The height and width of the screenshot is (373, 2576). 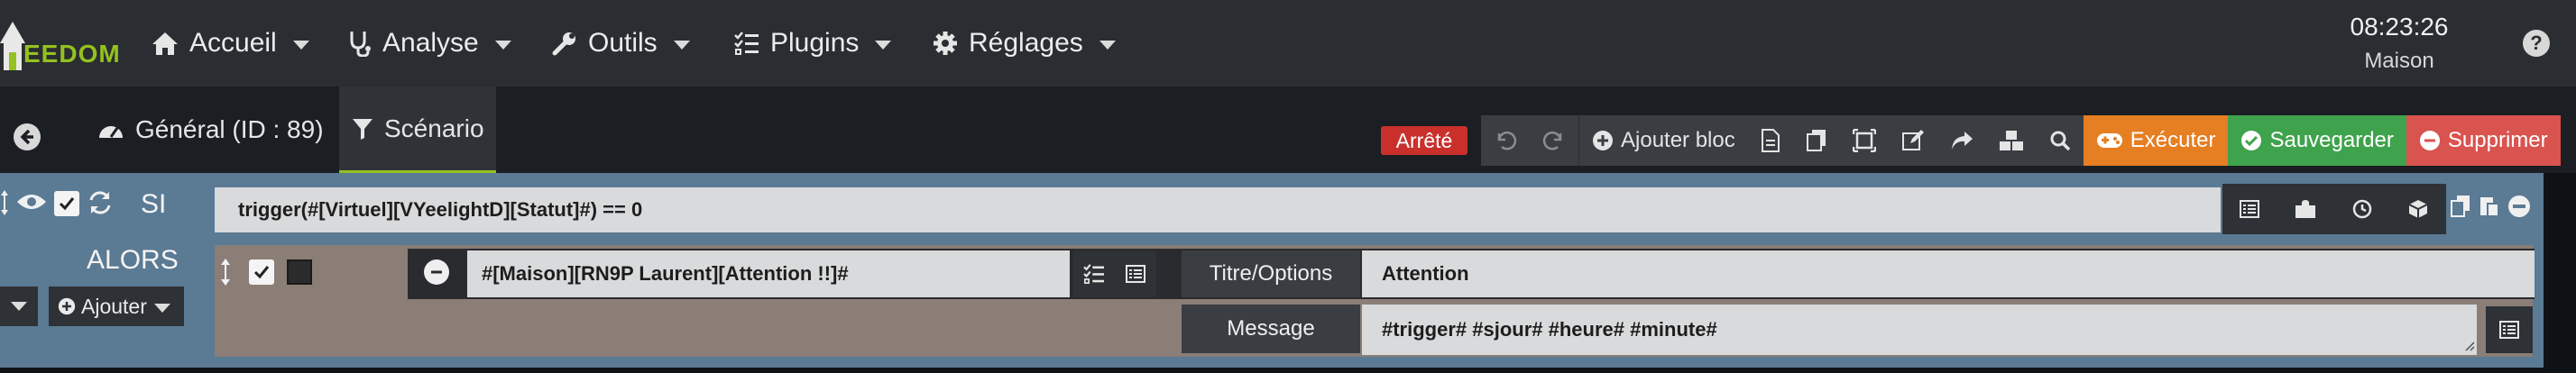 I want to click on refresh-icon, so click(x=100, y=202).